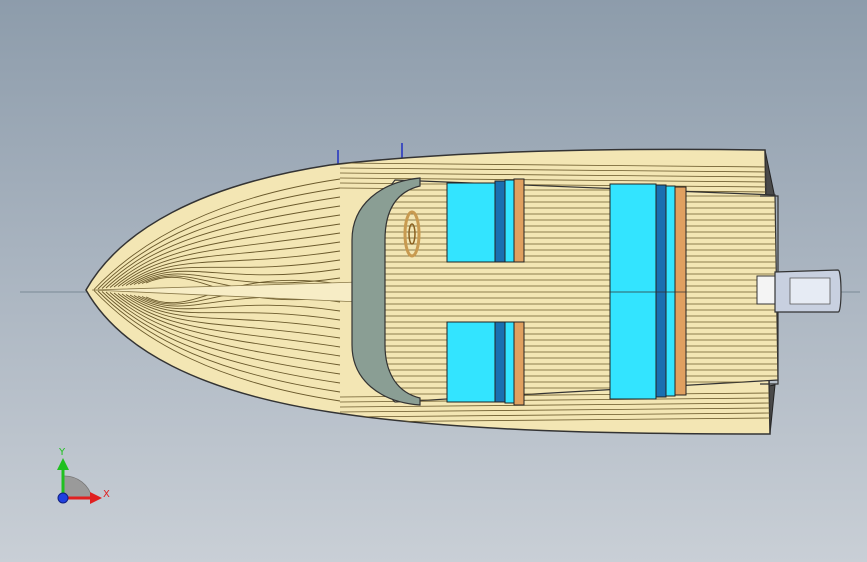 The width and height of the screenshot is (867, 562). I want to click on front-seat-left, so click(485, 220).